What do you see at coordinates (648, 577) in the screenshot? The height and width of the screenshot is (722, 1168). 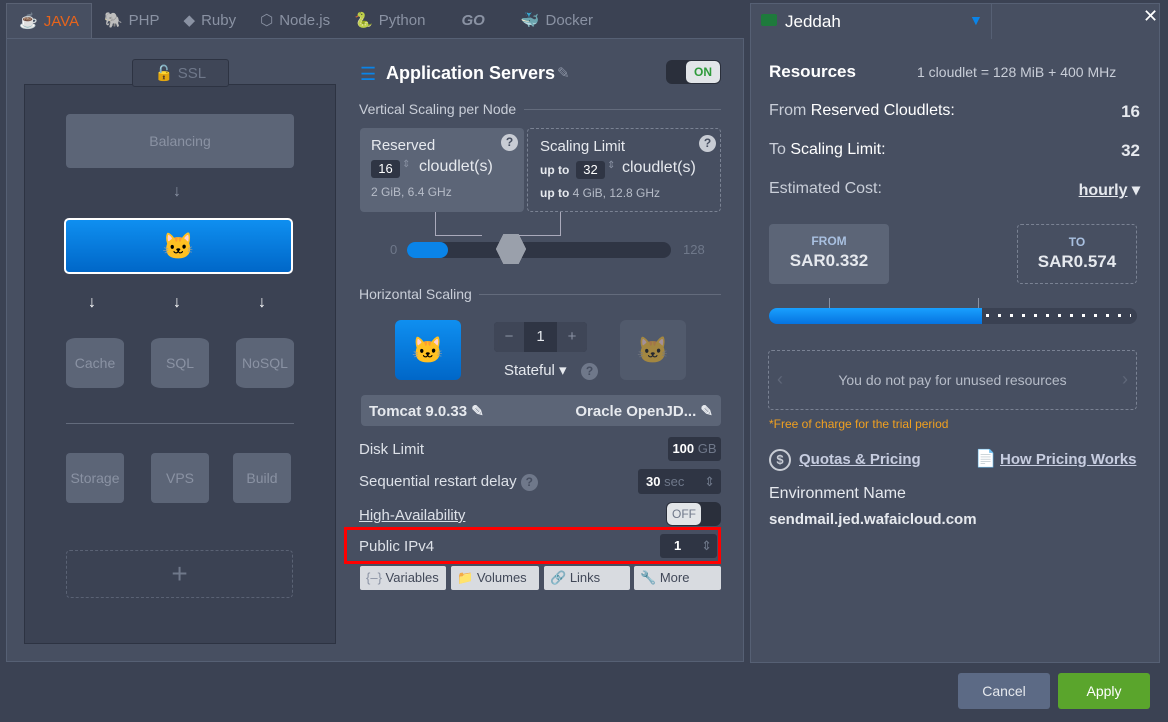 I see `wrench-icon: 🔧` at bounding box center [648, 577].